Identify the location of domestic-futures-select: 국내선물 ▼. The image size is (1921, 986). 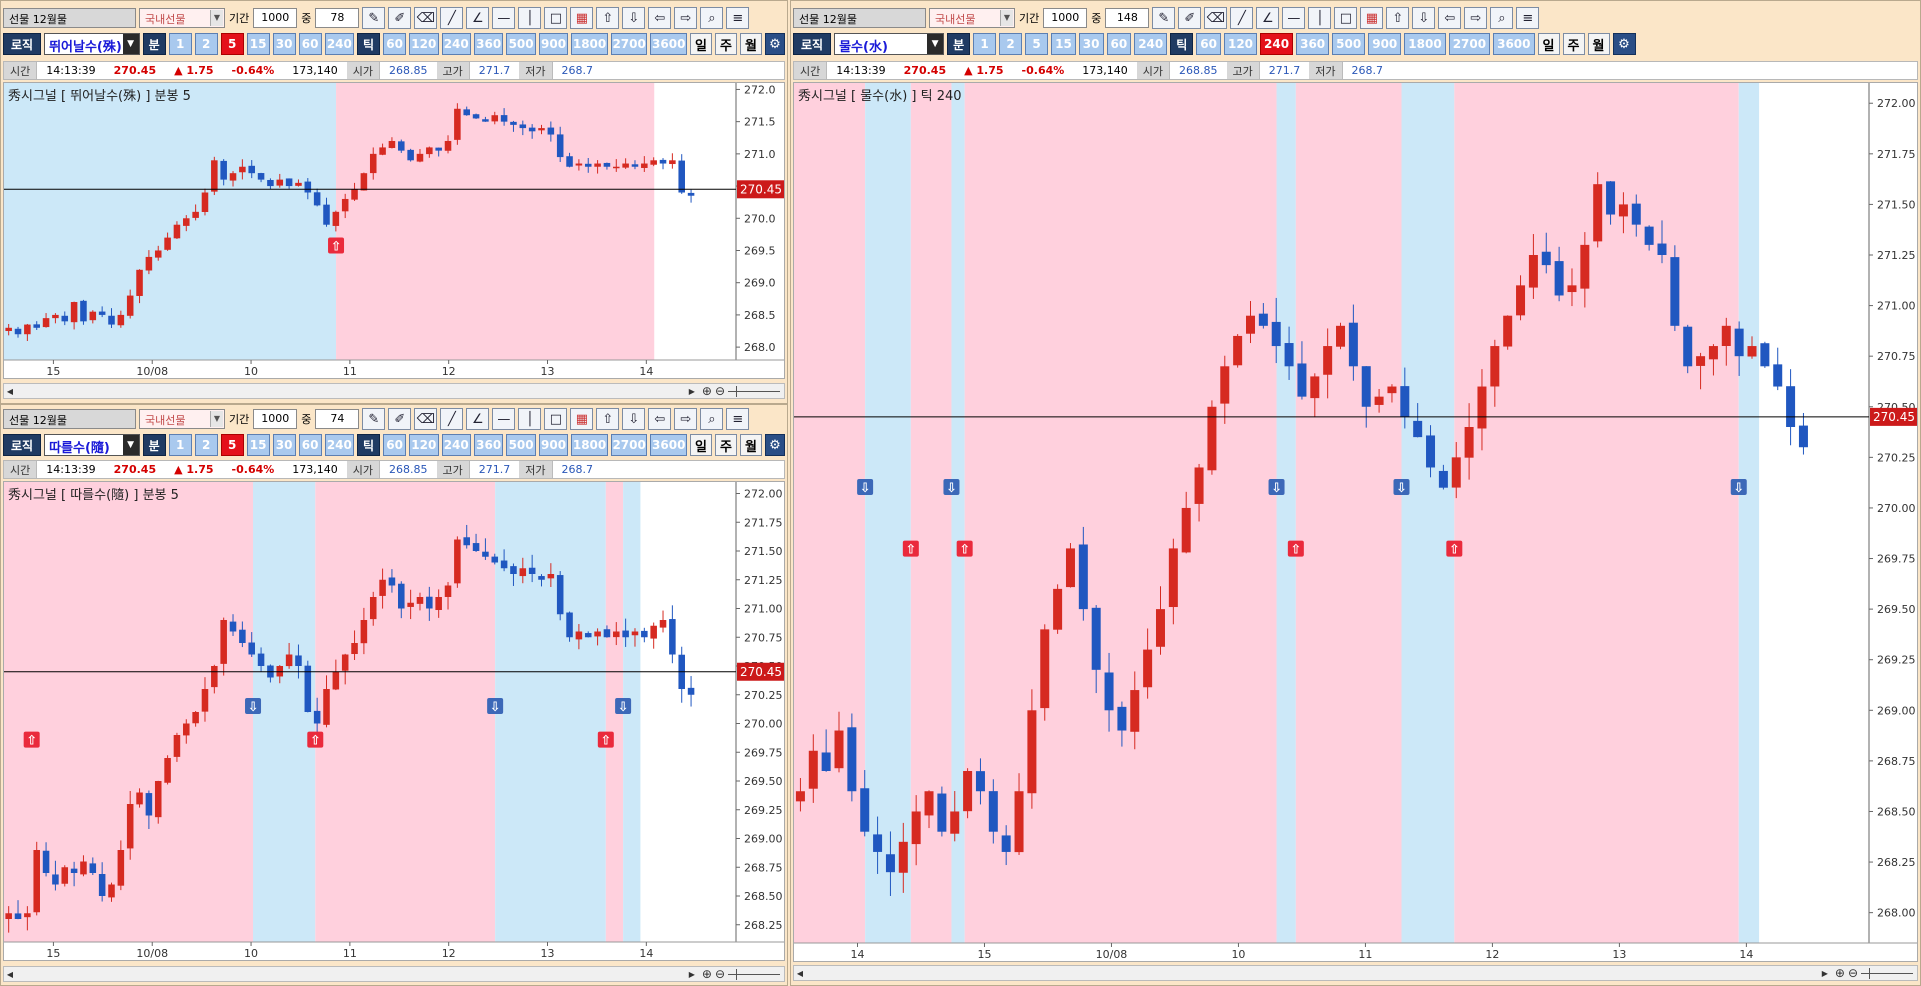
(182, 419).